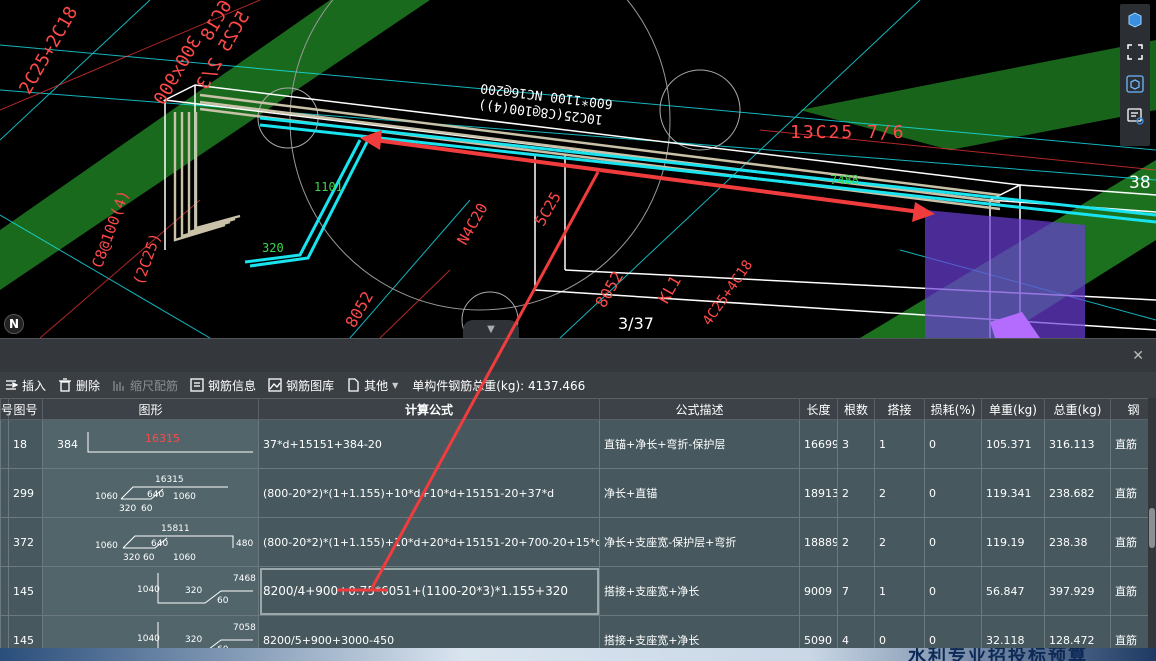 Image resolution: width=1156 pixels, height=661 pixels. Describe the element at coordinates (244, 628) in the screenshot. I see `shape-dim: 7058` at that location.